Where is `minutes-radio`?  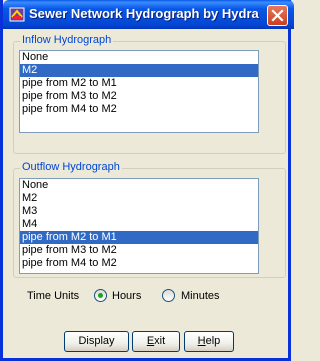
minutes-radio is located at coordinates (168, 295).